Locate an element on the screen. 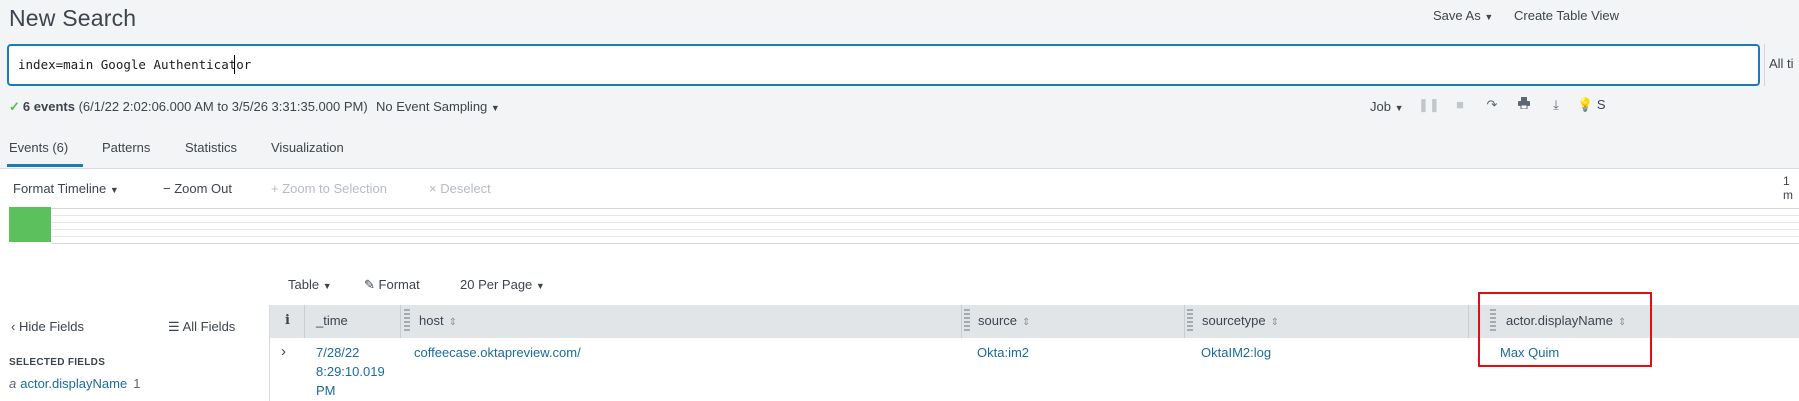 The width and height of the screenshot is (1799, 401). highlight-annotation is located at coordinates (1565, 329).